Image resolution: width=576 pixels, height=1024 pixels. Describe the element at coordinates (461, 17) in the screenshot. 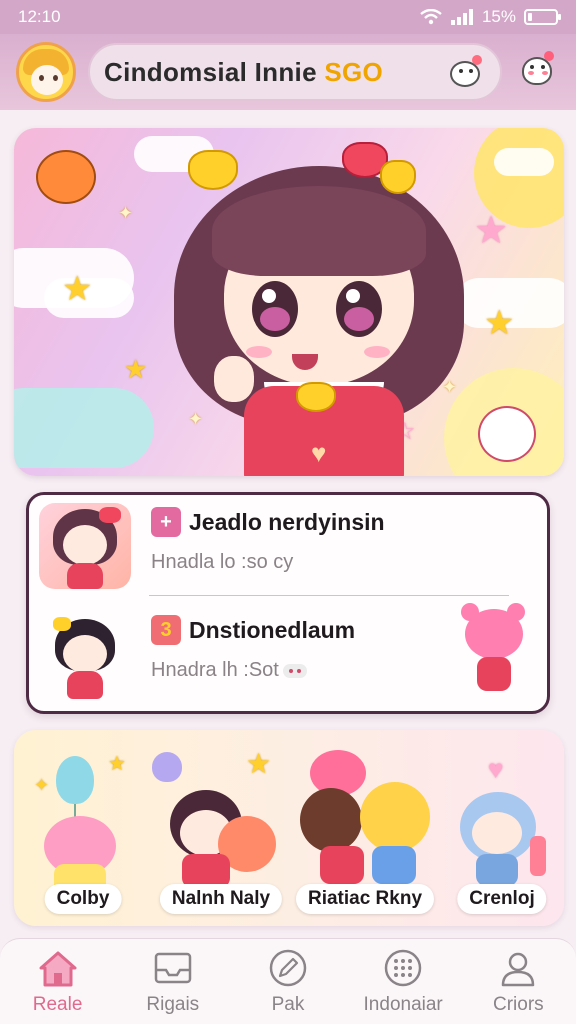

I see `signal-icon` at that location.